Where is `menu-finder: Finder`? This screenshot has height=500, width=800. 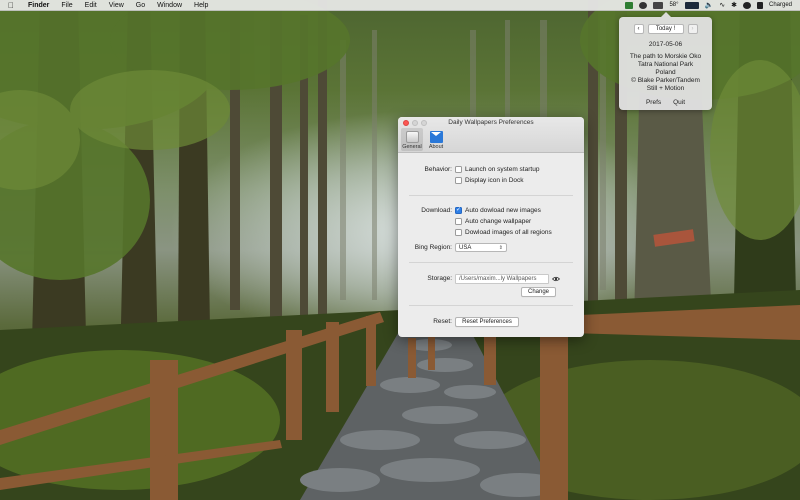
menu-finder: Finder is located at coordinates (38, 5).